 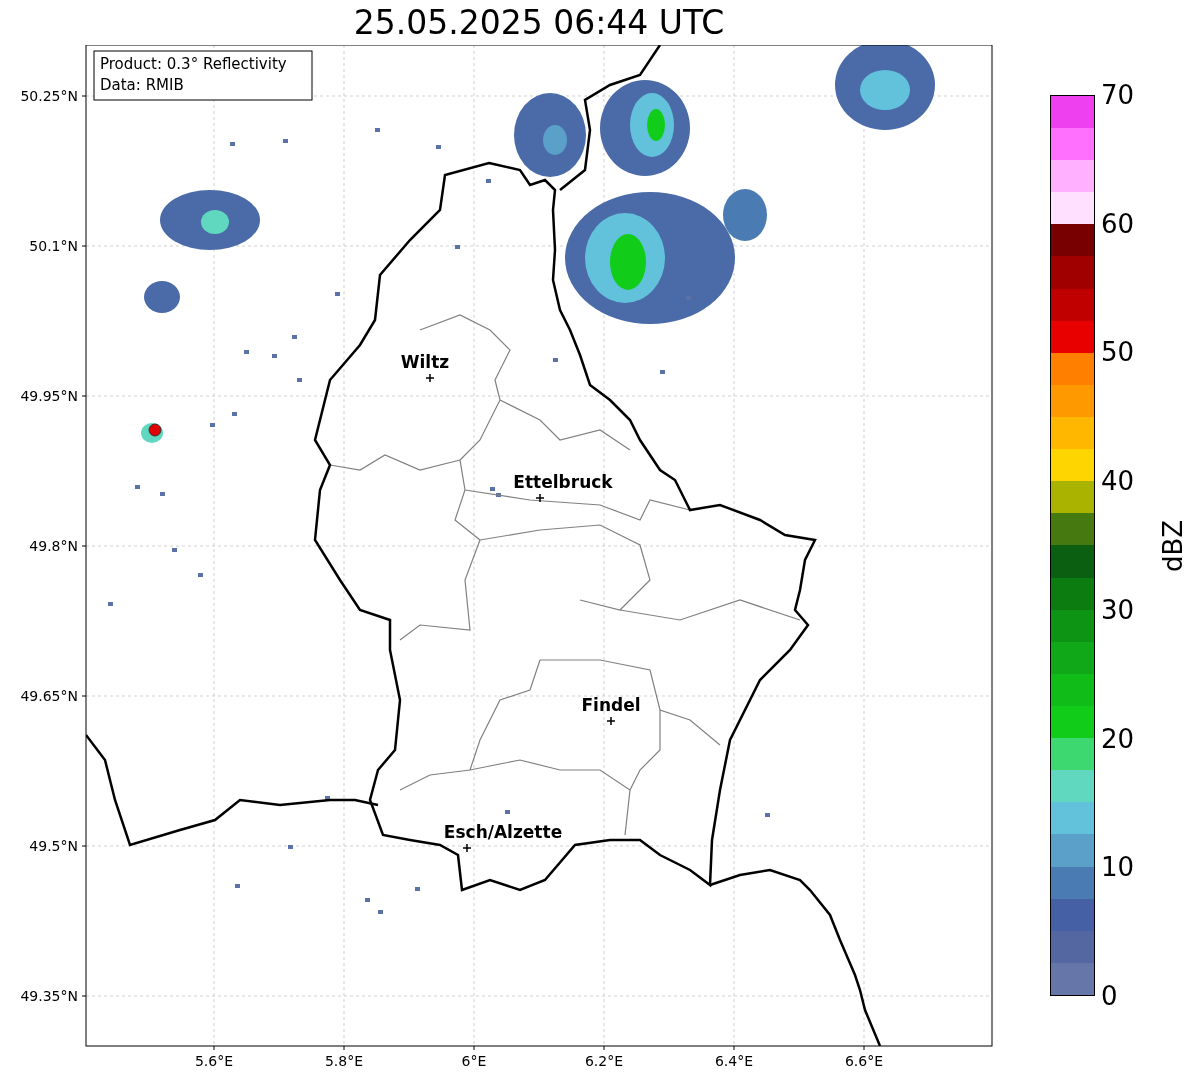 What do you see at coordinates (1118, 481) in the screenshot?
I see `colorbar-tick-label: 40` at bounding box center [1118, 481].